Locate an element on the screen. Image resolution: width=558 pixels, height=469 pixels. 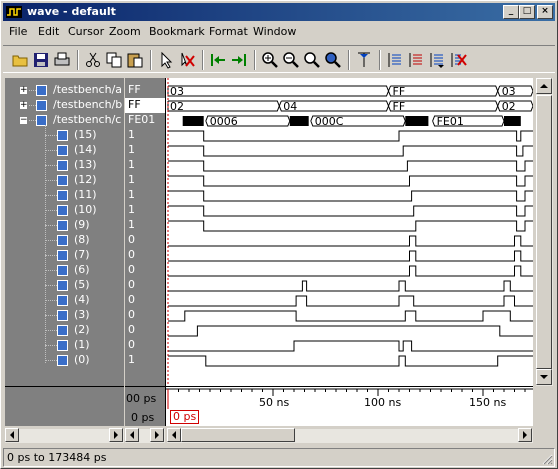
cut-icon is located at coordinates (93, 60).